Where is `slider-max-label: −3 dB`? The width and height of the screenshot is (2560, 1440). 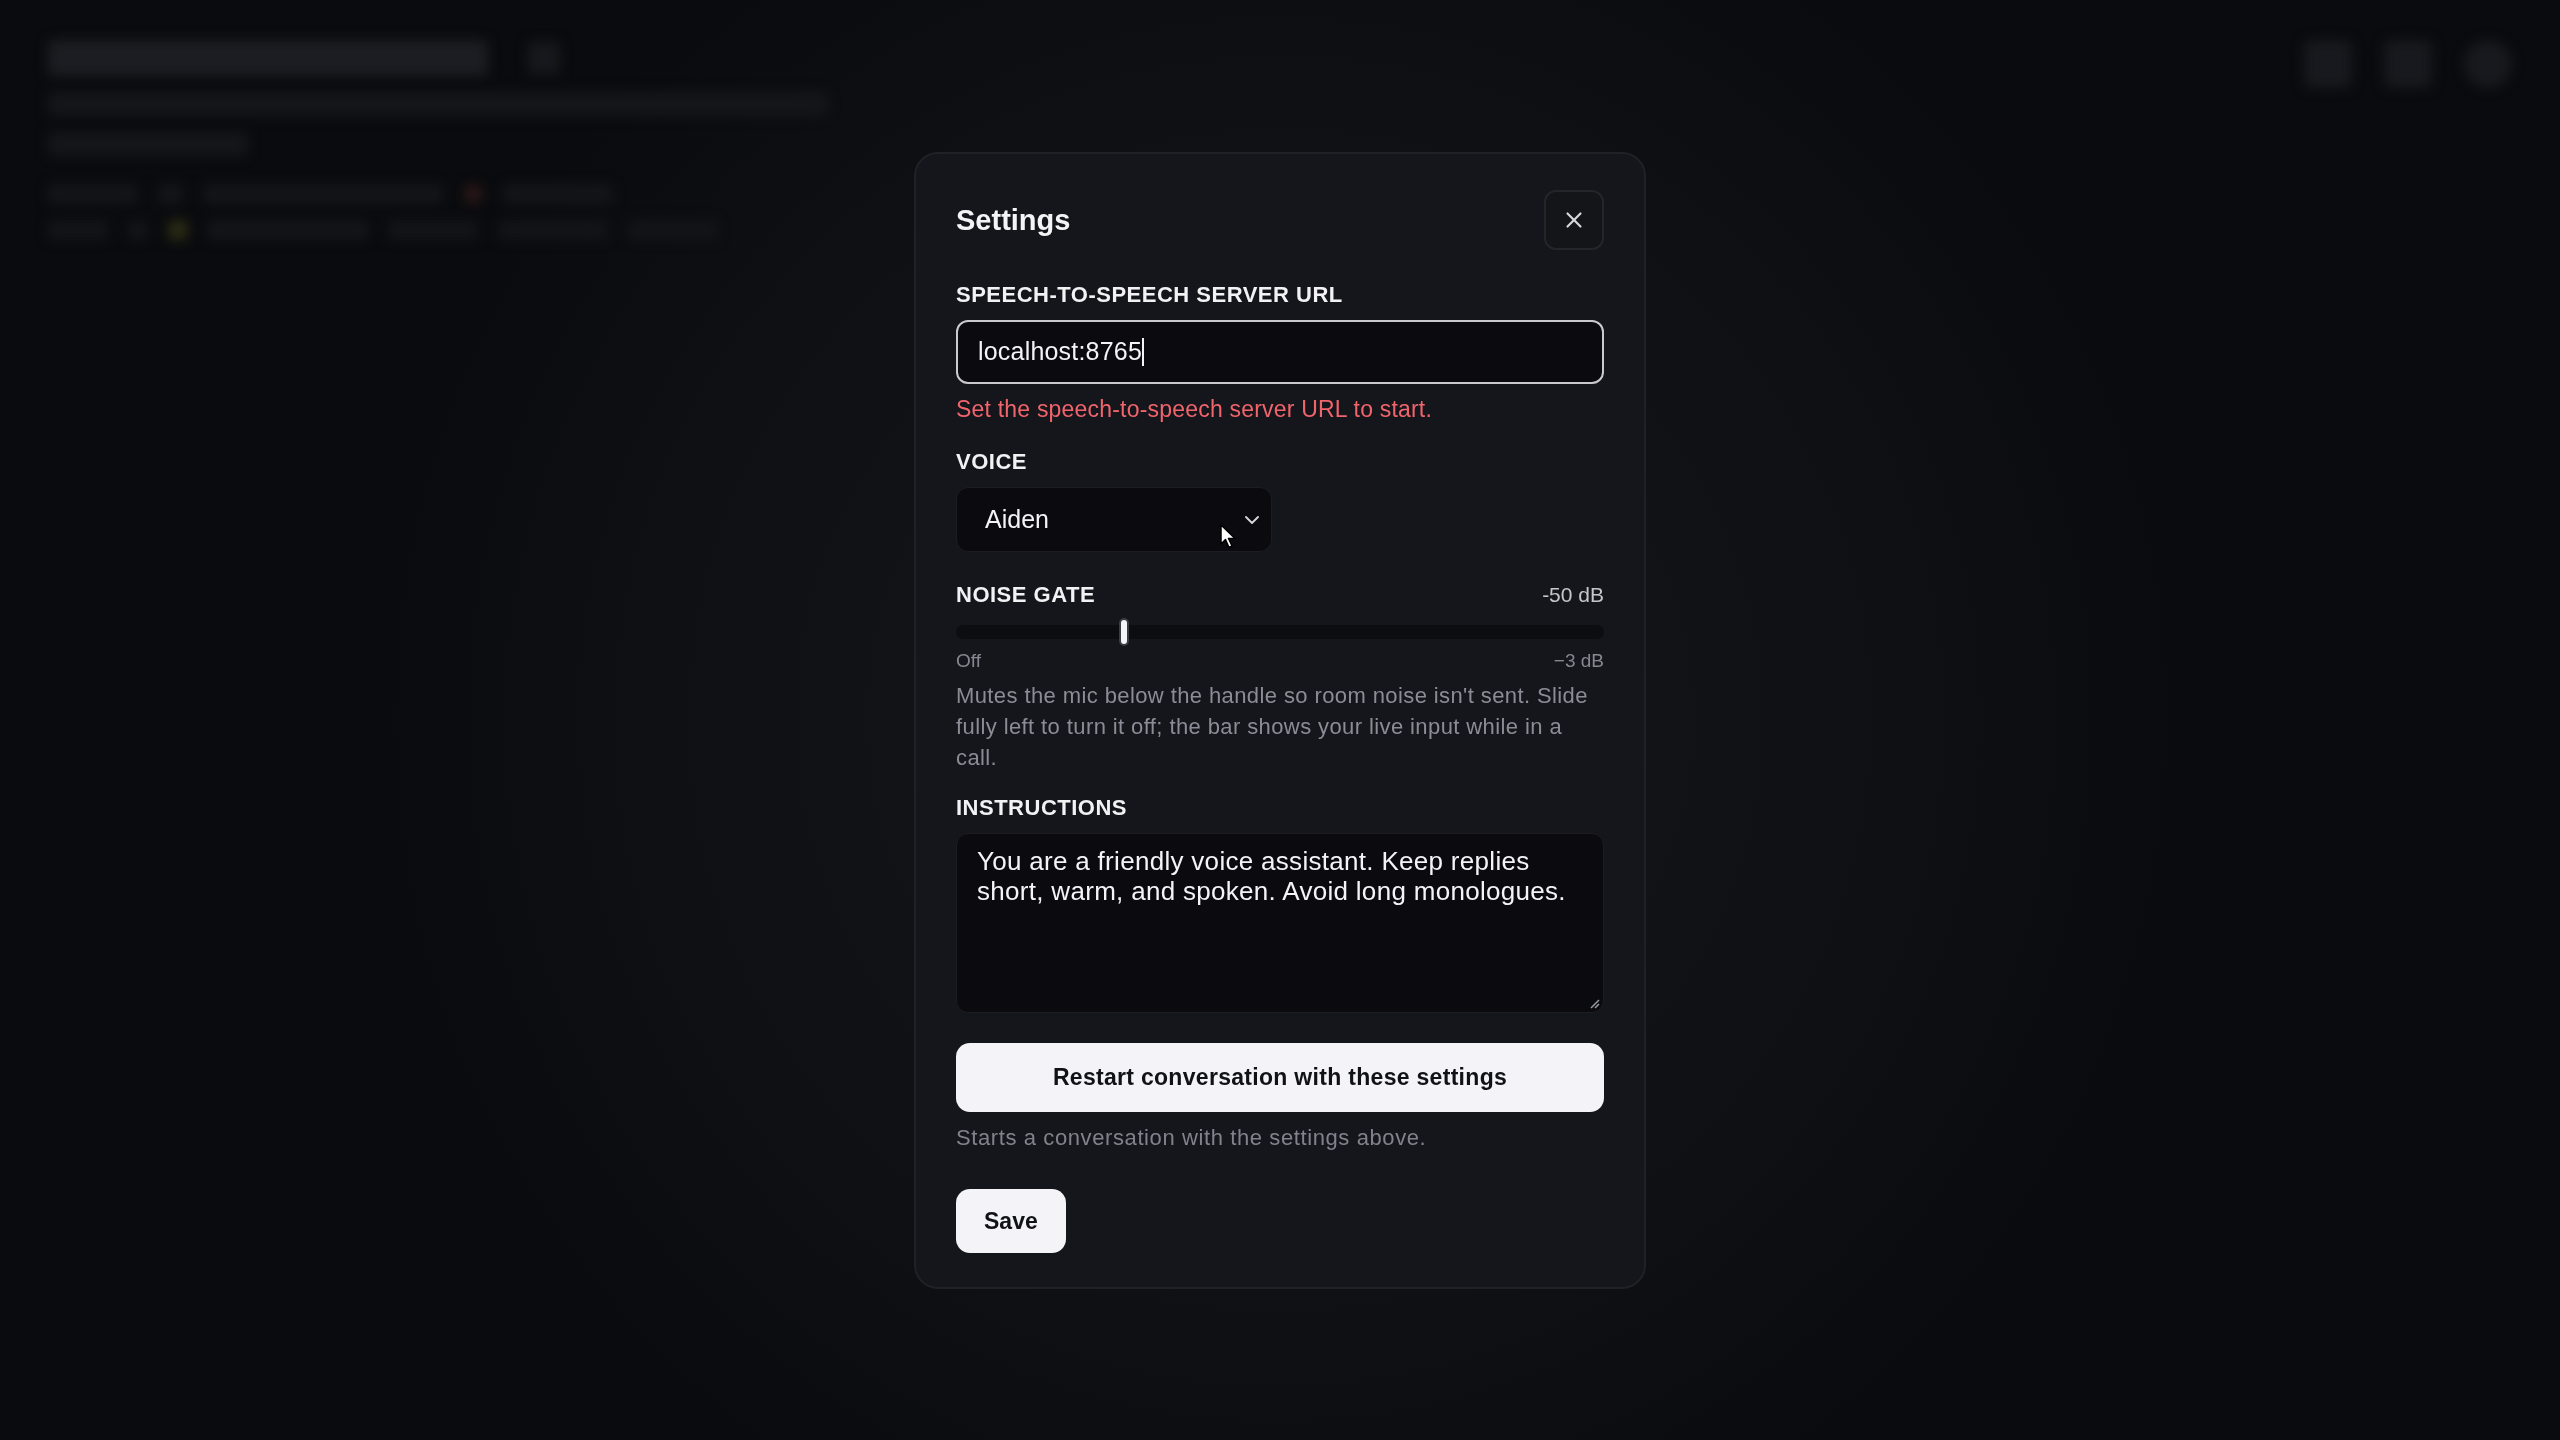
slider-max-label: −3 dB is located at coordinates (1578, 661).